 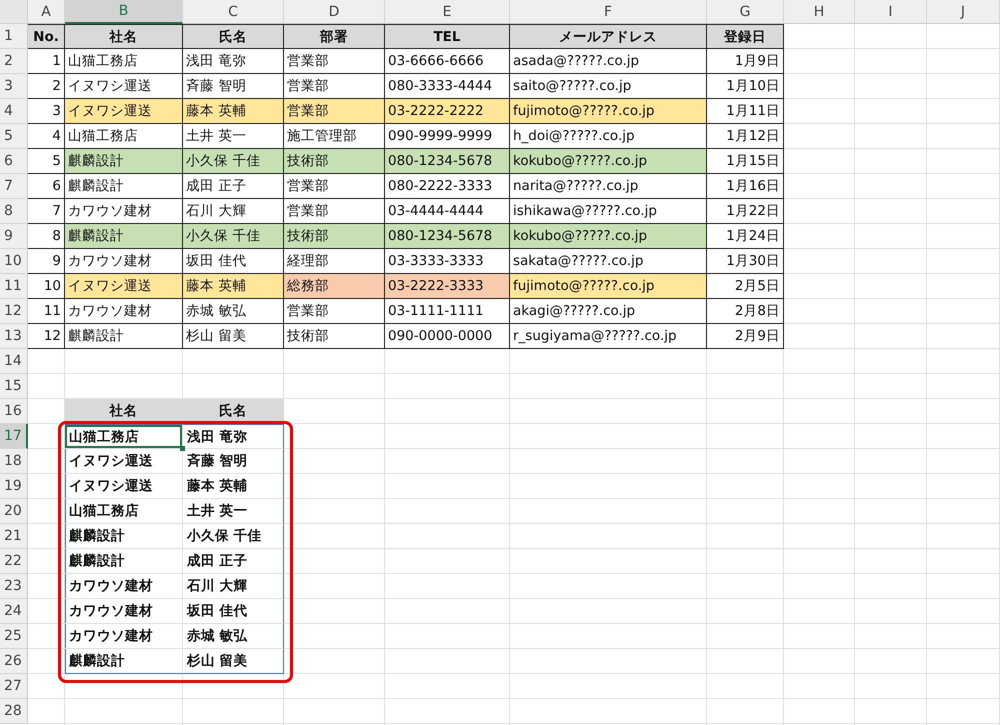 What do you see at coordinates (233, 12) in the screenshot?
I see `column-header: C` at bounding box center [233, 12].